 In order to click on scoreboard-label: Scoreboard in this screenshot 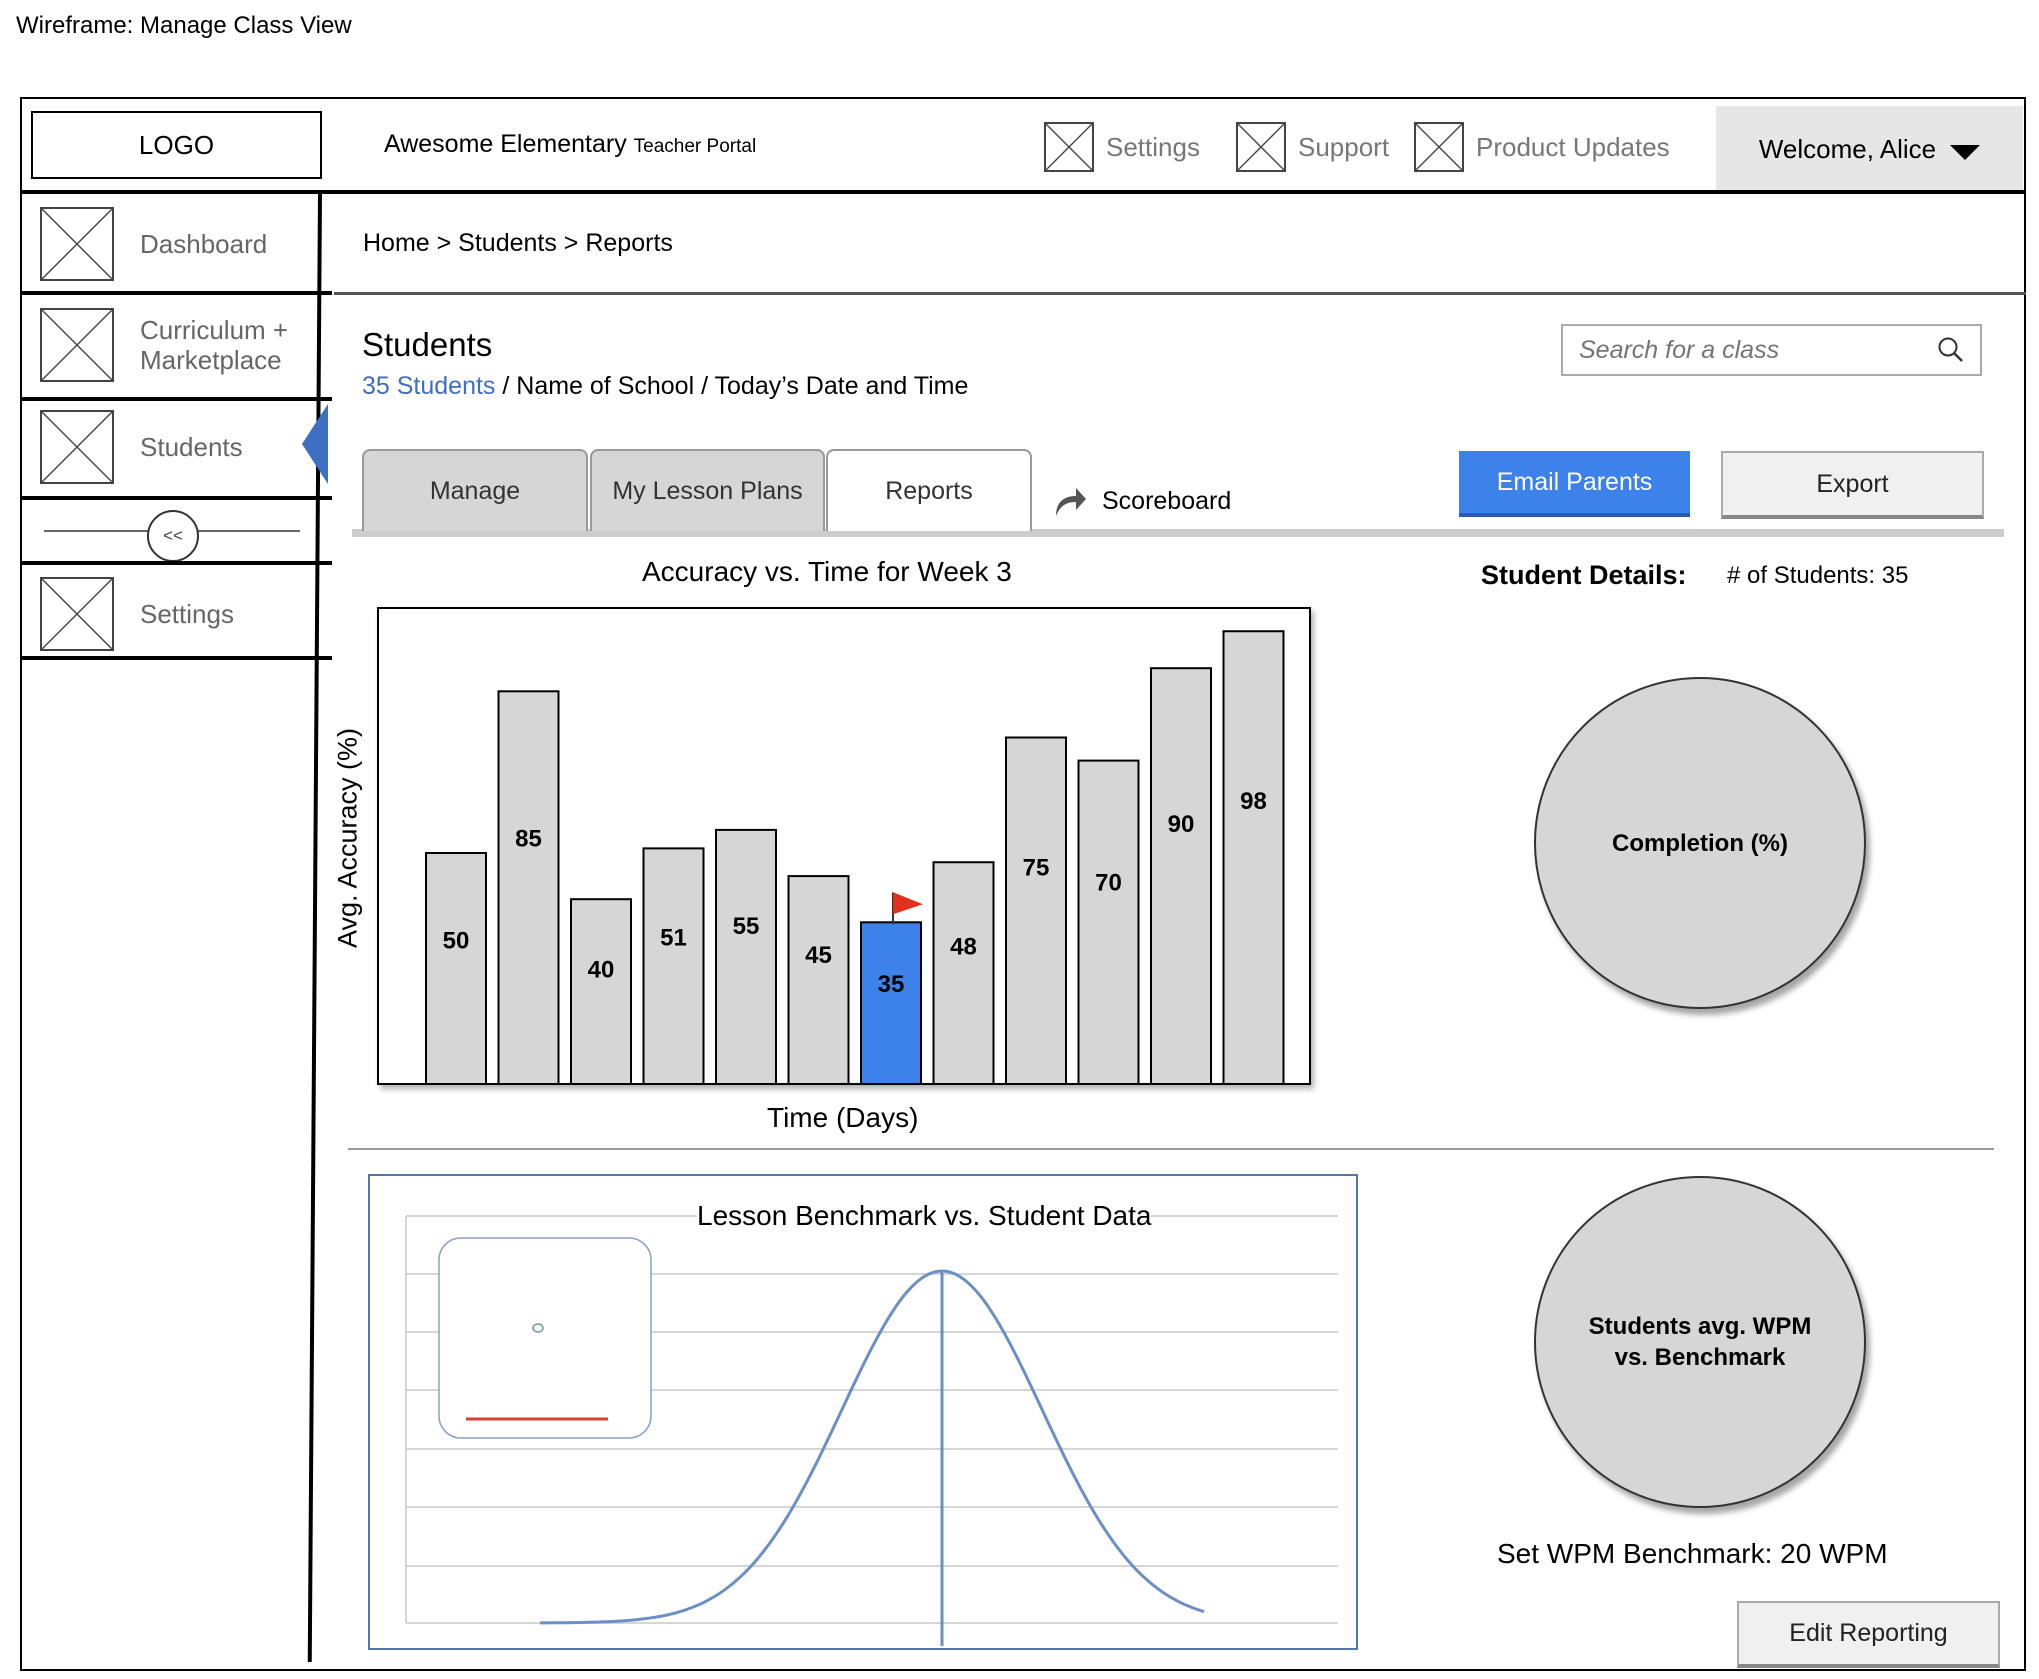, I will do `click(1167, 500)`.